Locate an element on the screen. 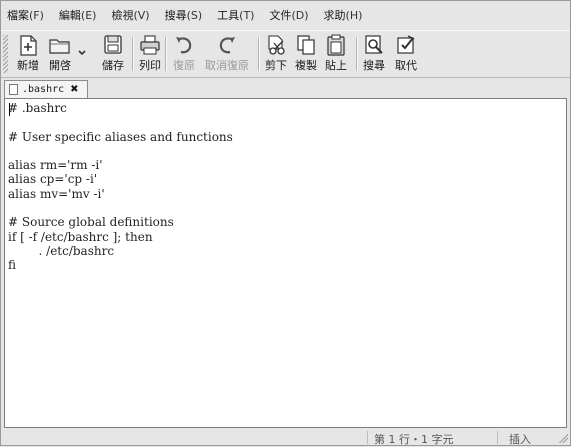 The width and height of the screenshot is (571, 447). redo-icon is located at coordinates (227, 45).